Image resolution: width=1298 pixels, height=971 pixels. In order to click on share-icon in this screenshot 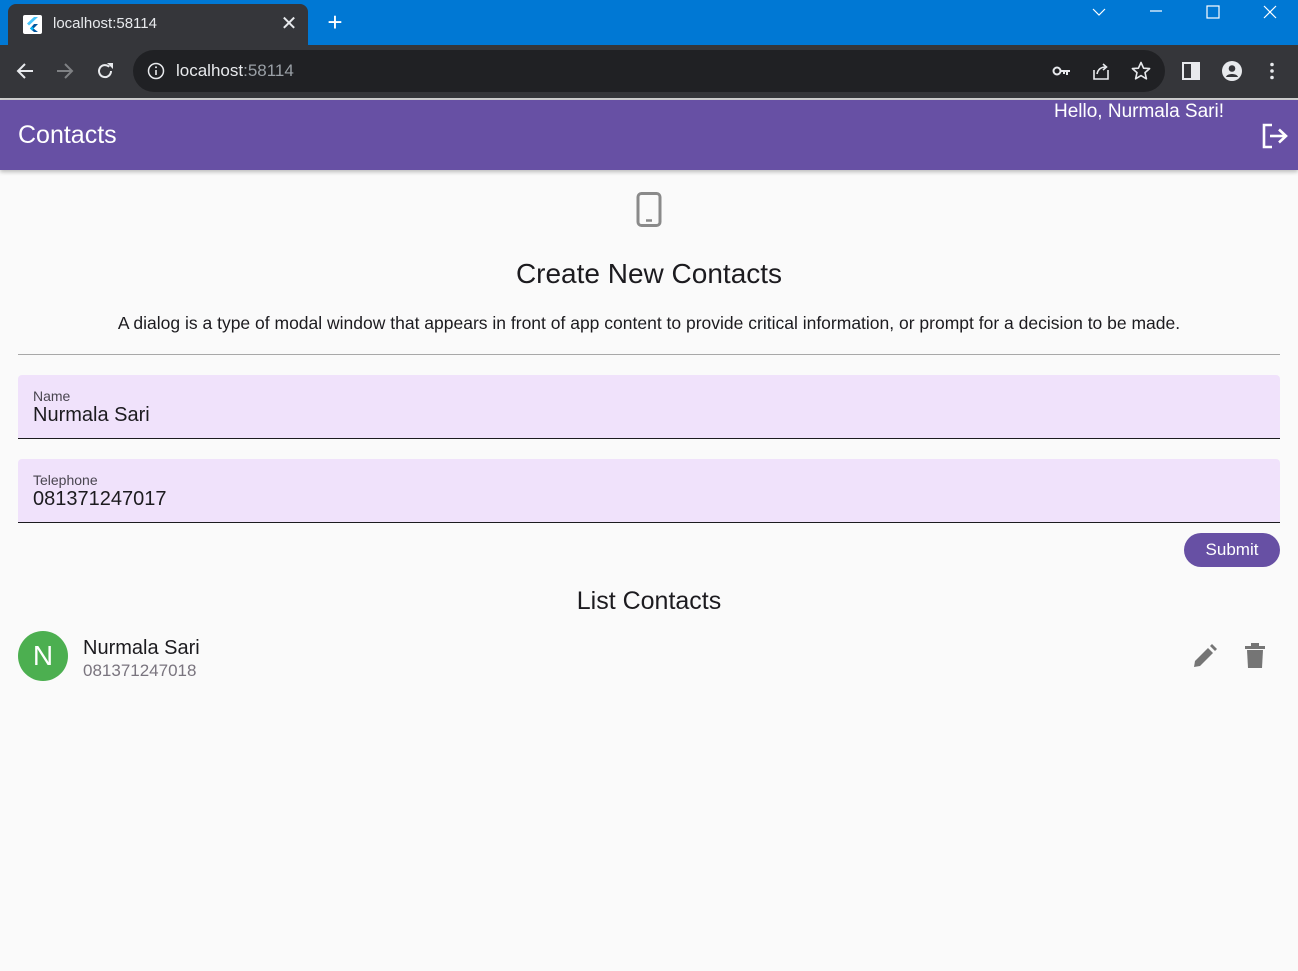, I will do `click(1101, 71)`.